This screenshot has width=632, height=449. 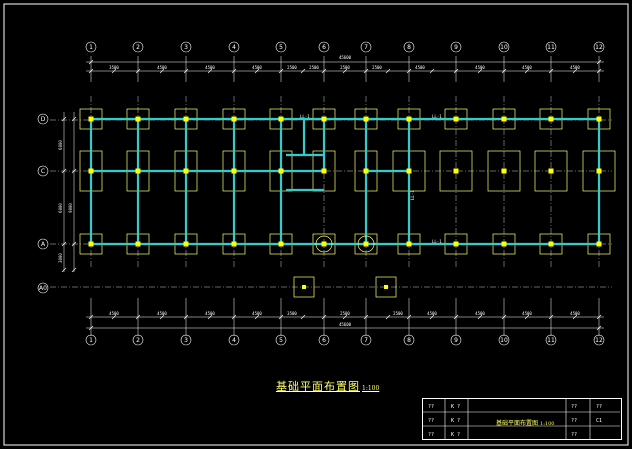 What do you see at coordinates (91, 340) in the screenshot?
I see `grid-bottom-label: 1` at bounding box center [91, 340].